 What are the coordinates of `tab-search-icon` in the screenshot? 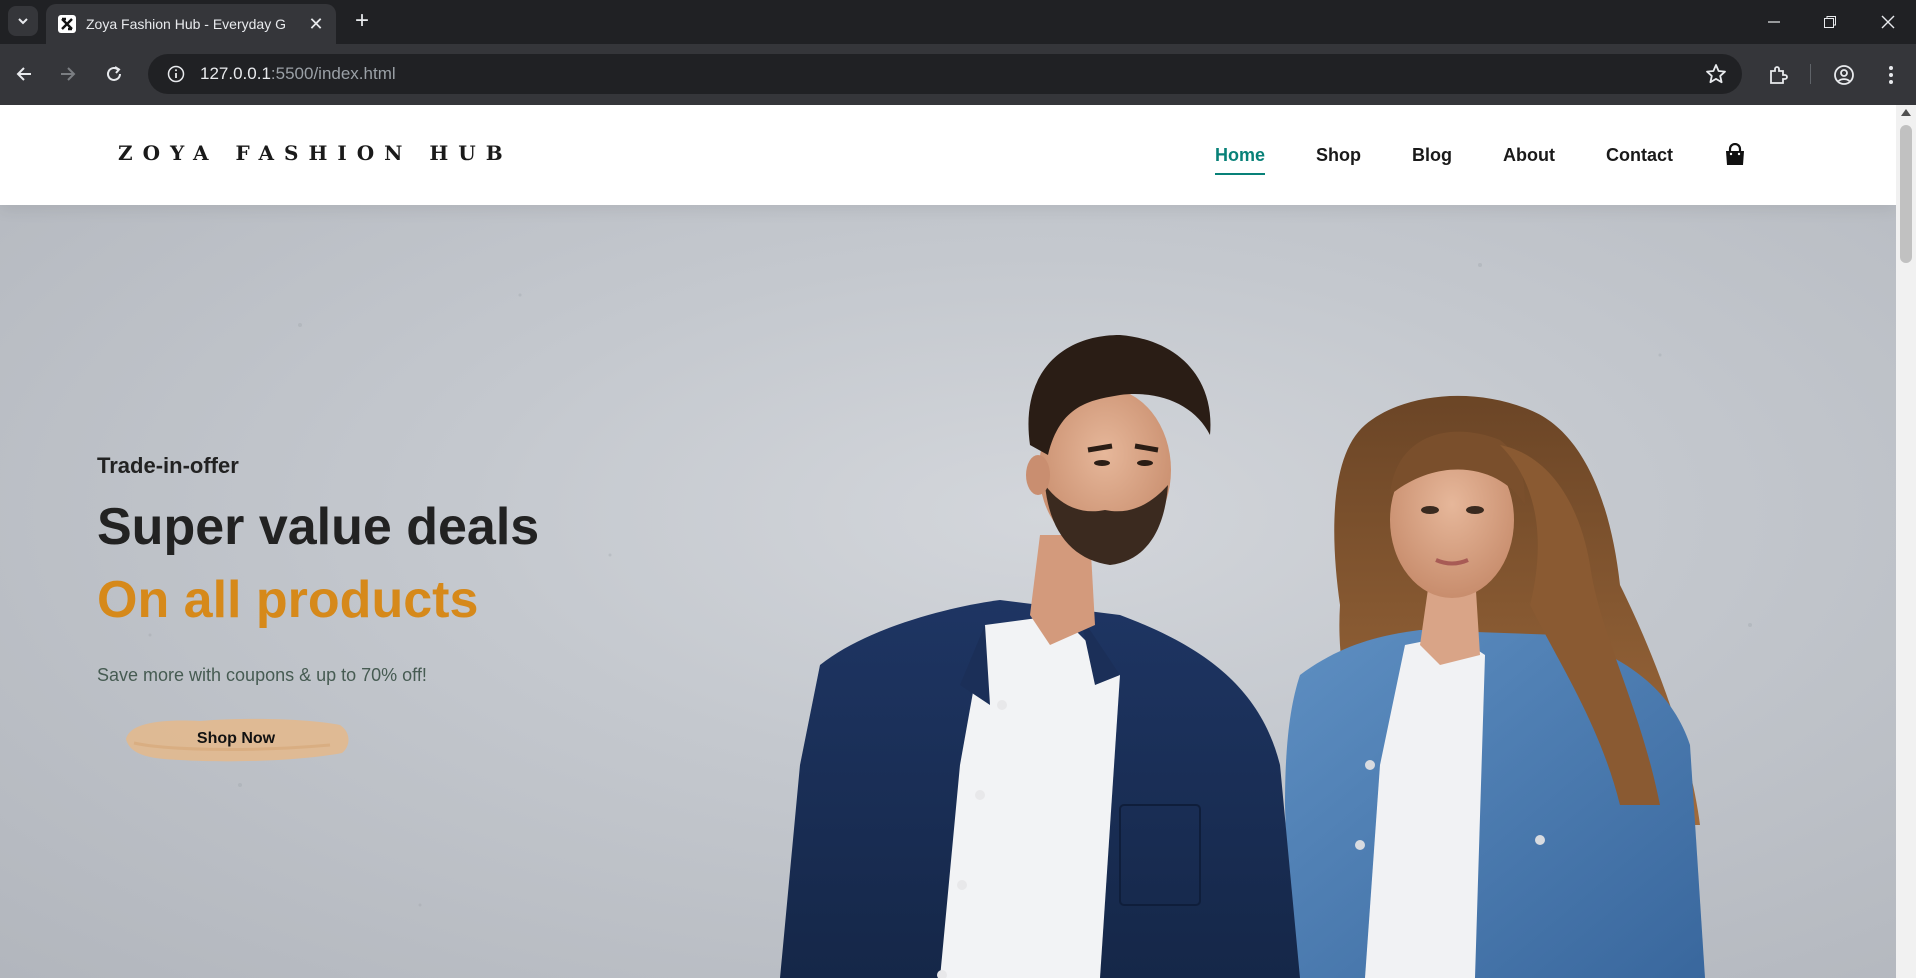 It's located at (23, 21).